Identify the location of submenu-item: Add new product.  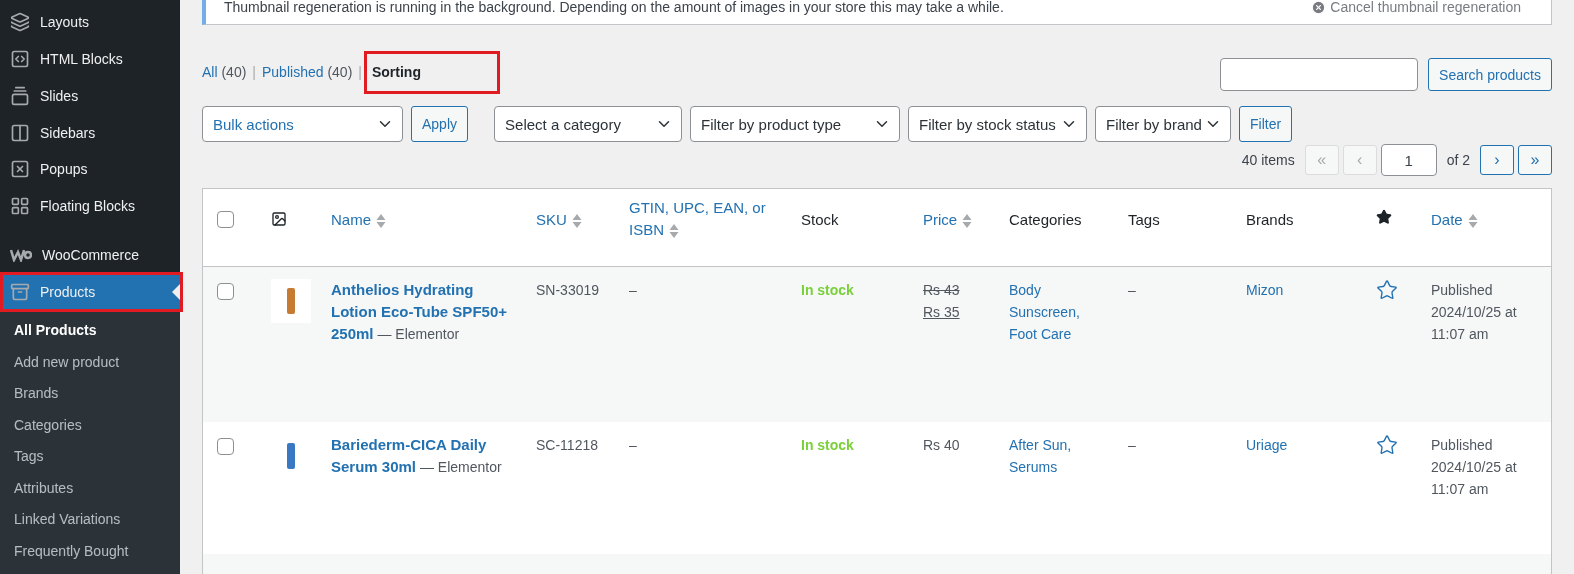
(90, 363).